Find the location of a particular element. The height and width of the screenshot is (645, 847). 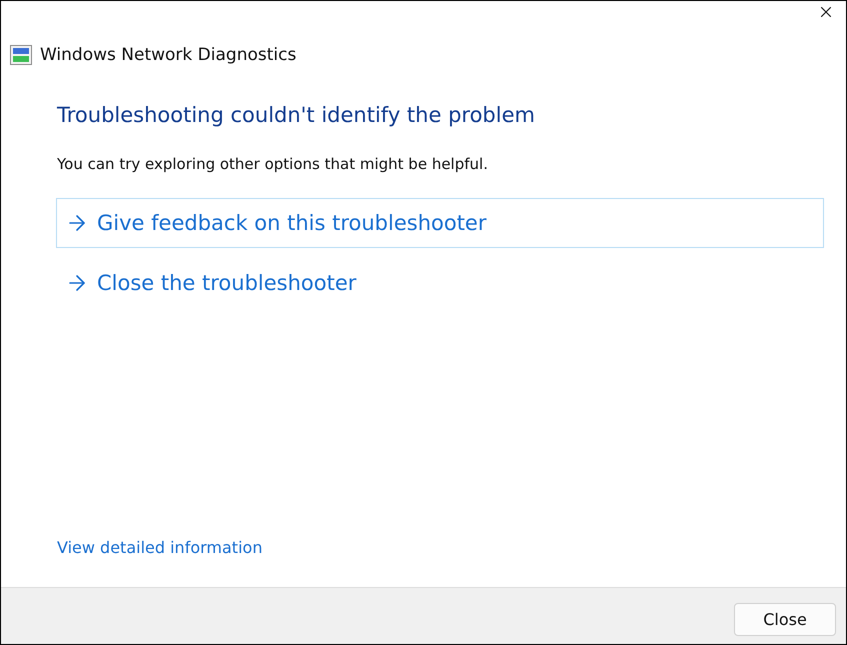

close-button: Close is located at coordinates (785, 619).